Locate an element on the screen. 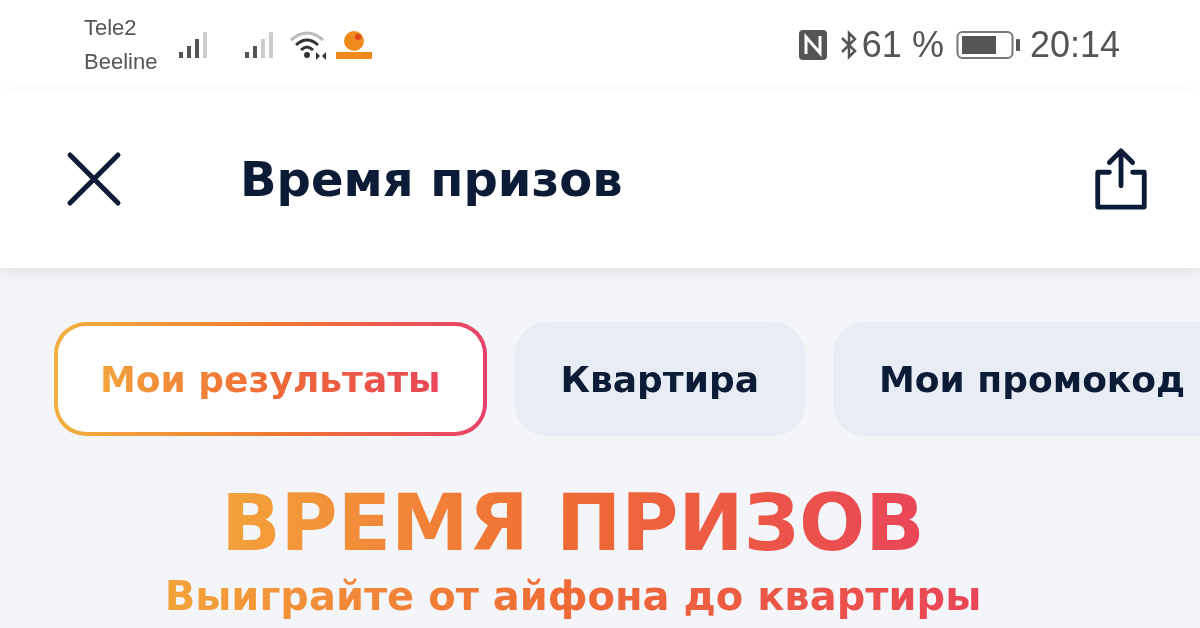 The image size is (1200, 628). tab: Квартира is located at coordinates (659, 379).